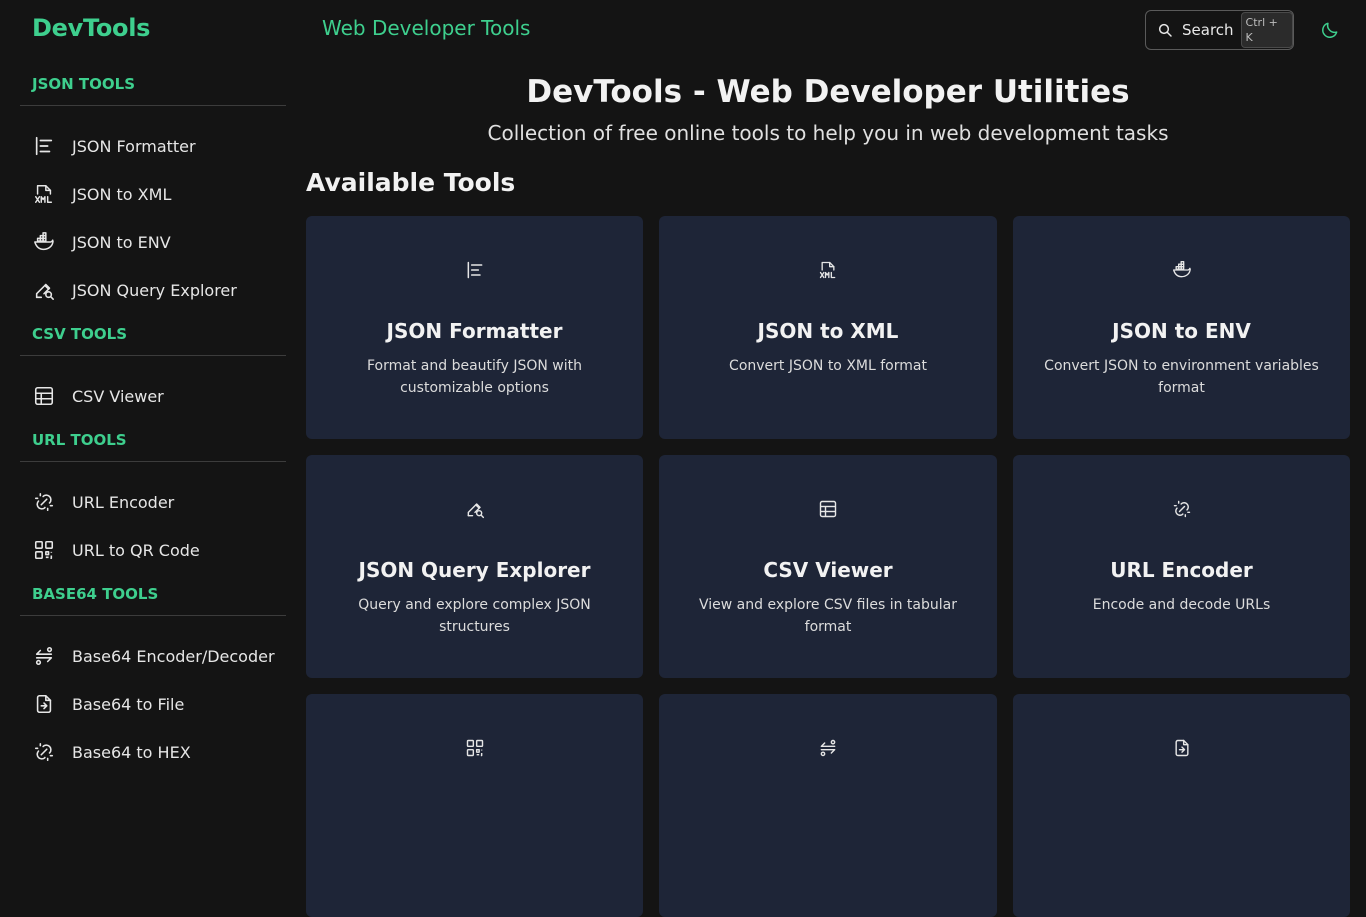 Image resolution: width=1366 pixels, height=917 pixels. What do you see at coordinates (118, 396) in the screenshot?
I see `sidebar-item-label: CSV Viewer` at bounding box center [118, 396].